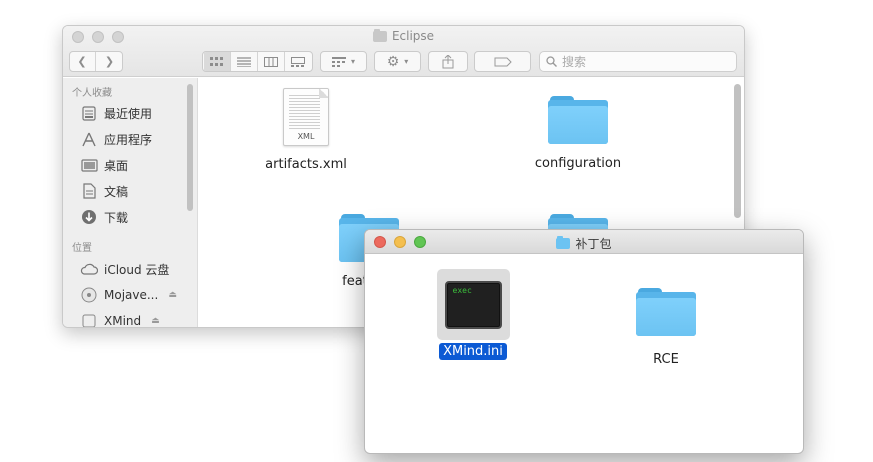 The height and width of the screenshot is (462, 873). I want to click on column-view-button, so click(271, 61).